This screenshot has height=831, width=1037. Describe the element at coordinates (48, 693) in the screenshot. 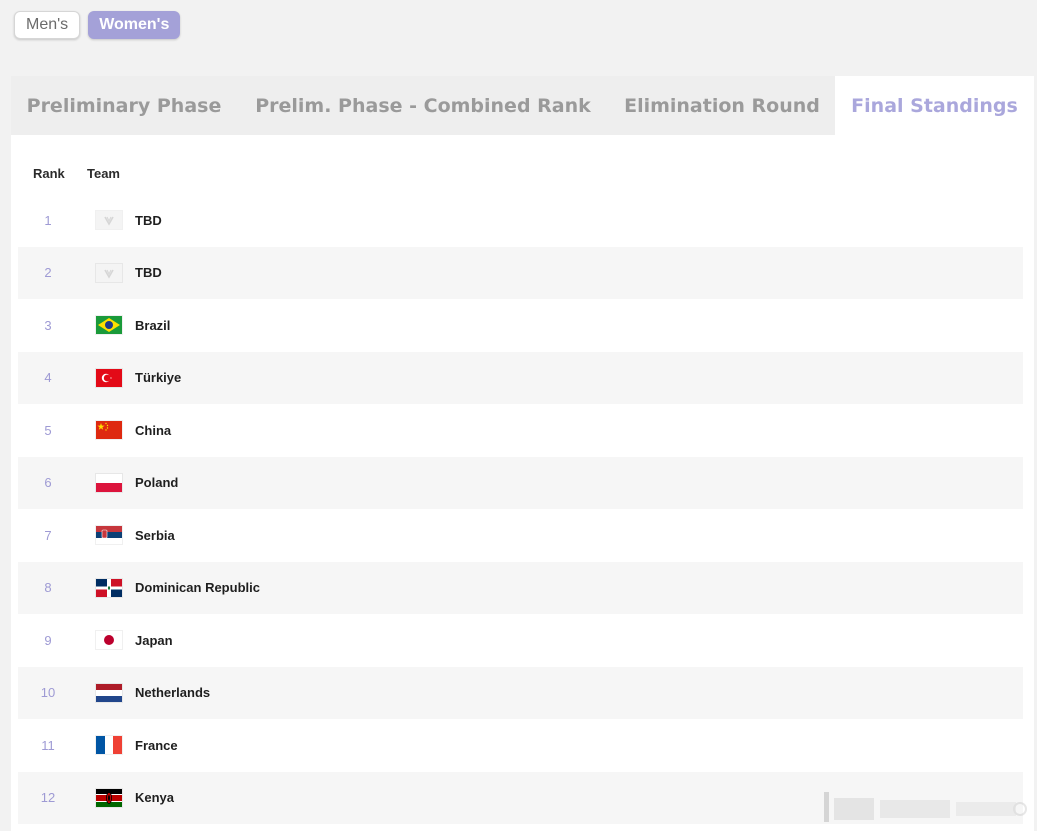

I see `rank-value: 10` at that location.